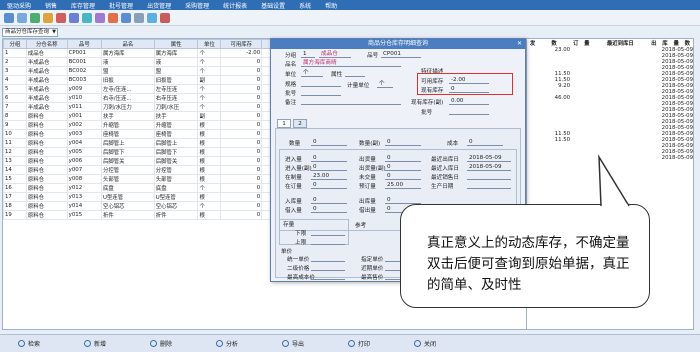 Image resolution: width=700 pixels, height=352 pixels. I want to click on help-icon, so click(152, 17).